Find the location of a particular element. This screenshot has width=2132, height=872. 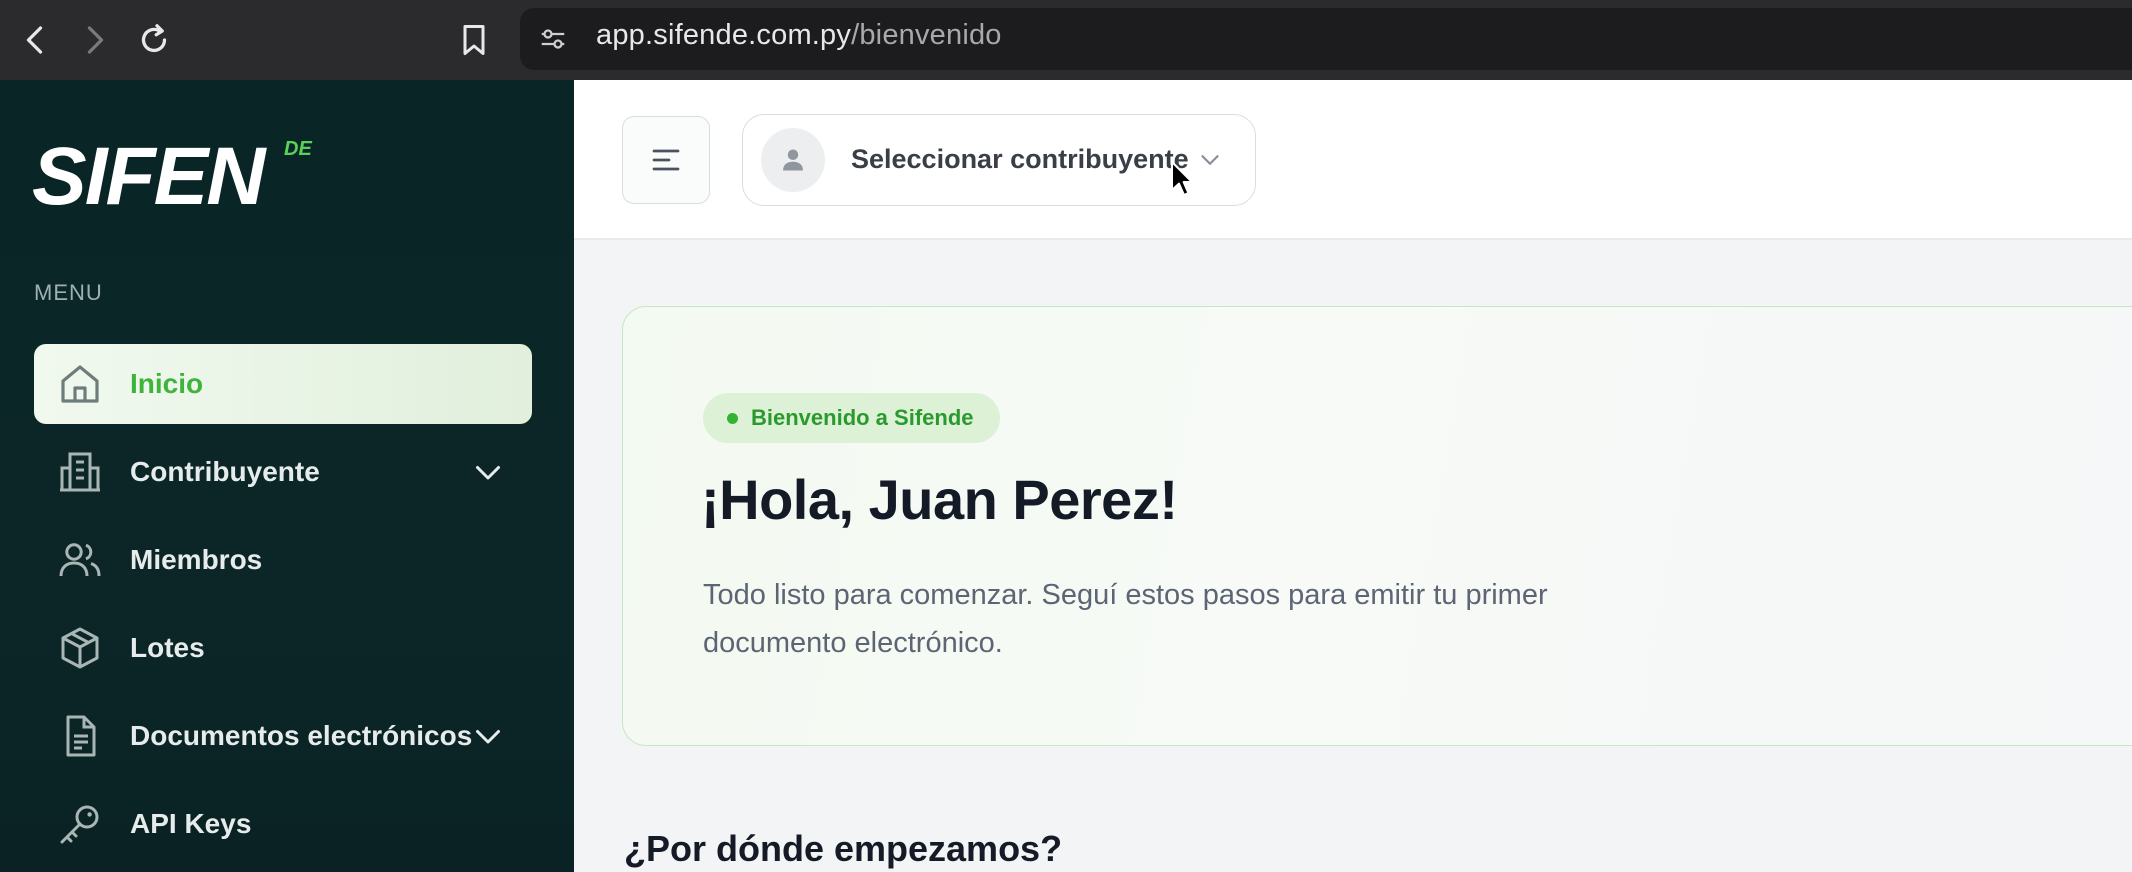

sidebar-item-label: Contribuyente is located at coordinates (225, 471).